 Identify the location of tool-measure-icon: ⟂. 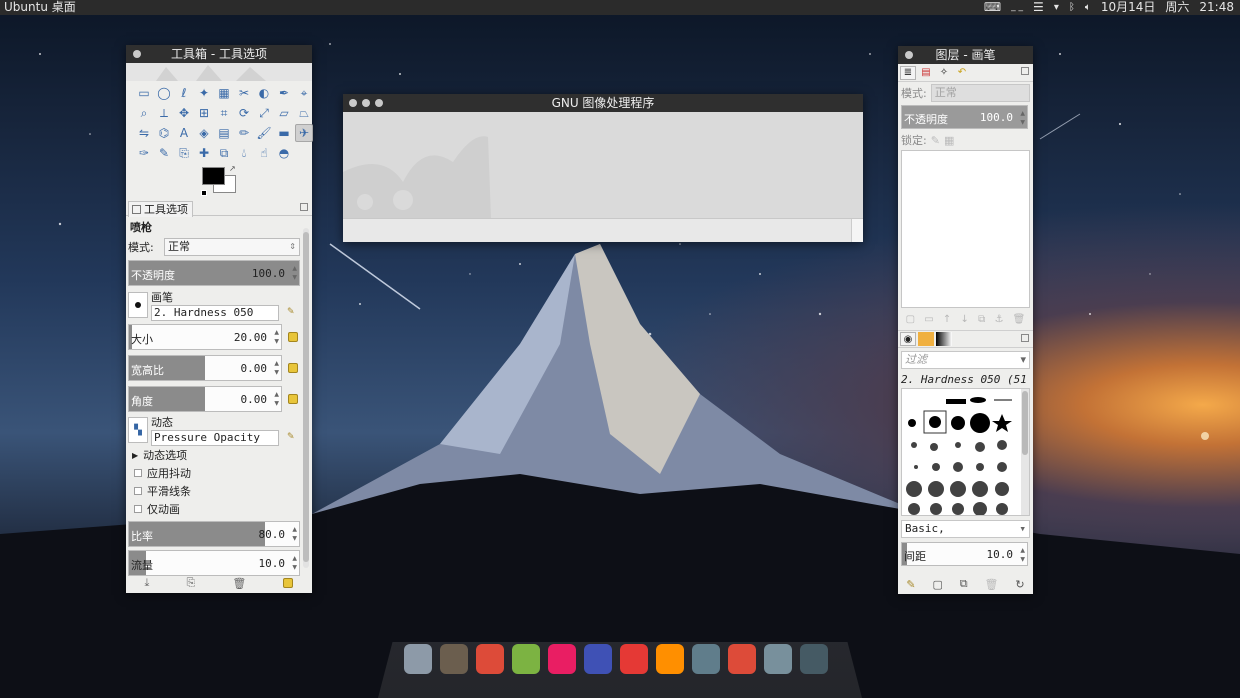
(164, 113).